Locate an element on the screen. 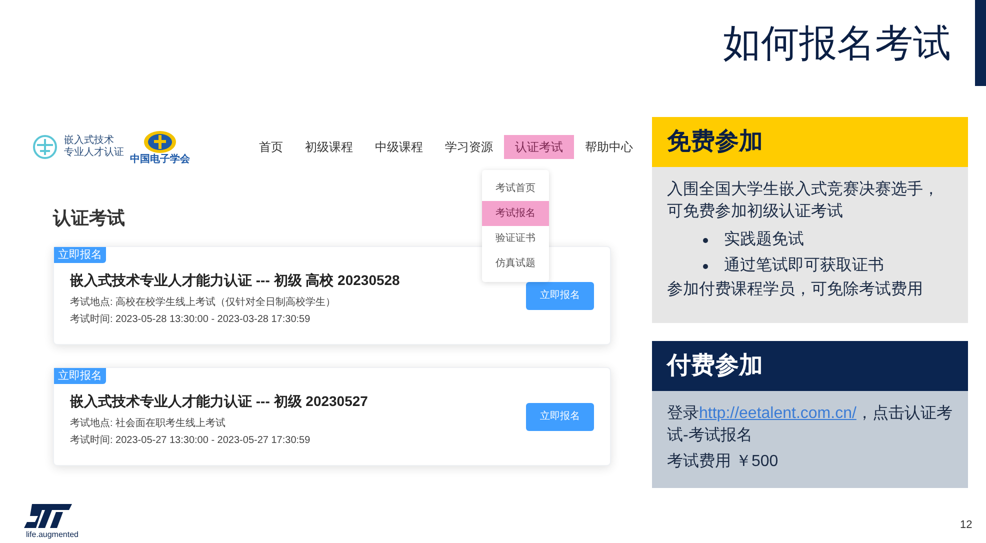 This screenshot has height=543, width=986. menu-item: 考试首页 is located at coordinates (515, 188).